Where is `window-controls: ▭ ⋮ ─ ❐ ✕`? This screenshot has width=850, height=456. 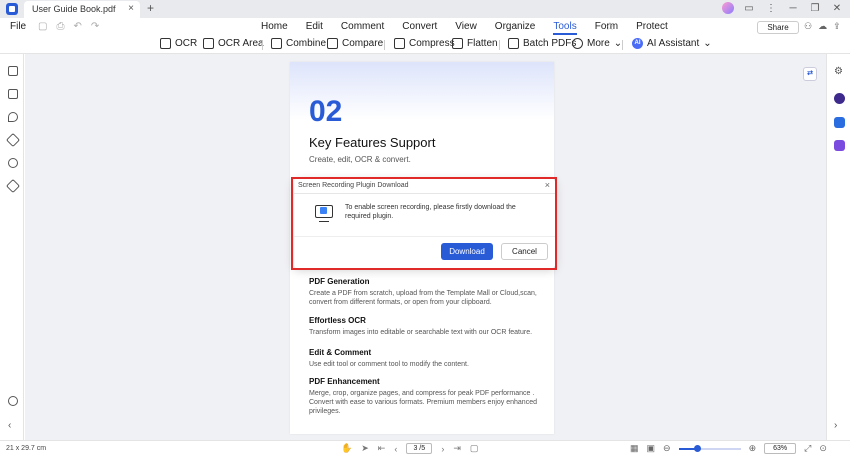 window-controls: ▭ ⋮ ─ ❐ ✕ is located at coordinates (783, 8).